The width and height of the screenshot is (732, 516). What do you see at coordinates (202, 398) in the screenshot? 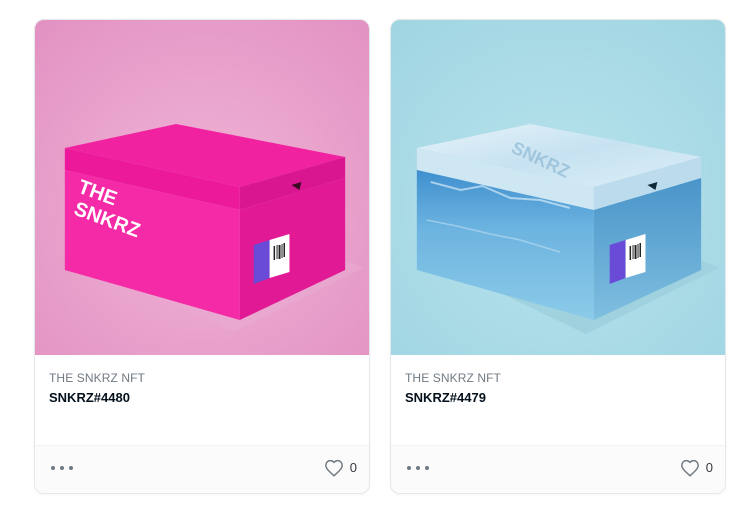
I see `token-name: SNKRZ#4480` at bounding box center [202, 398].